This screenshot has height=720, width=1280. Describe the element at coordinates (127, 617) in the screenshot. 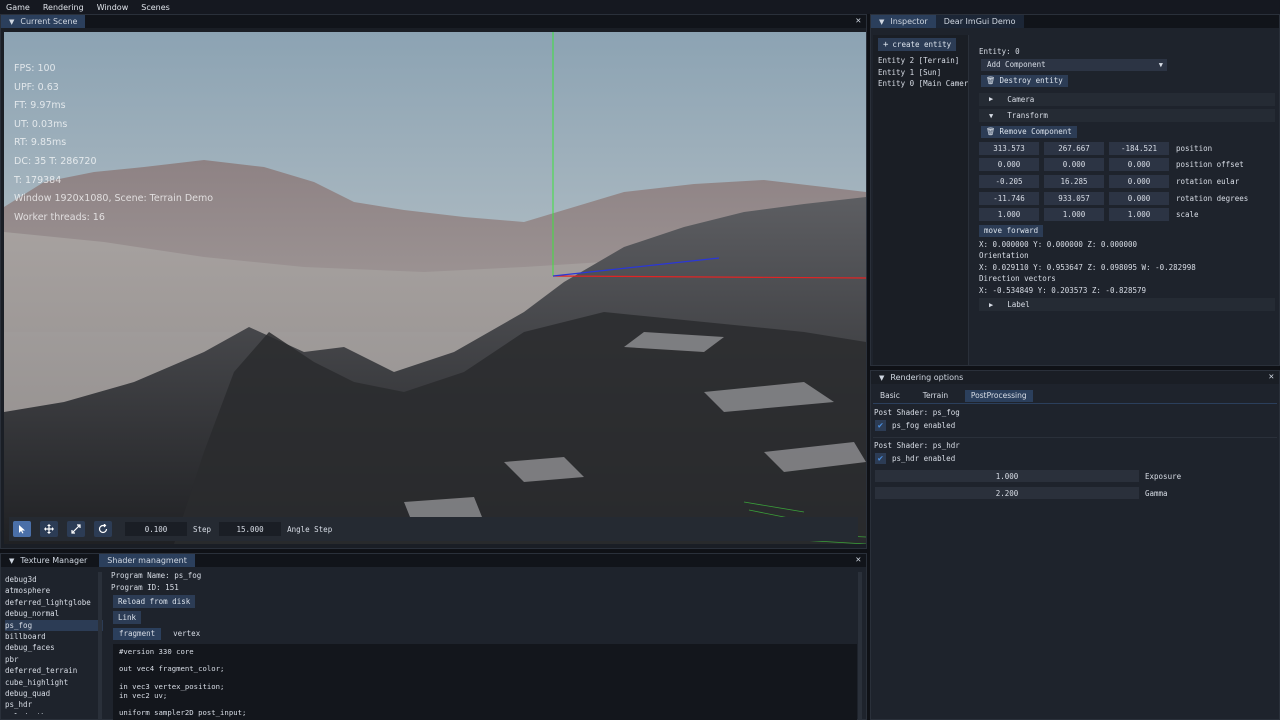

I see `link-button: Link` at that location.